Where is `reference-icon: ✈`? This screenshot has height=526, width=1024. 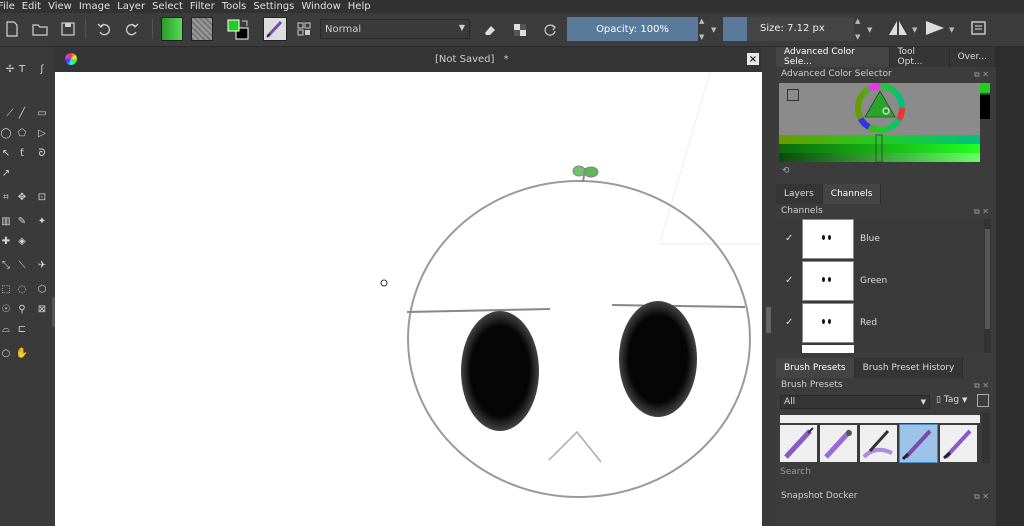
reference-icon: ✈ is located at coordinates (42, 265).